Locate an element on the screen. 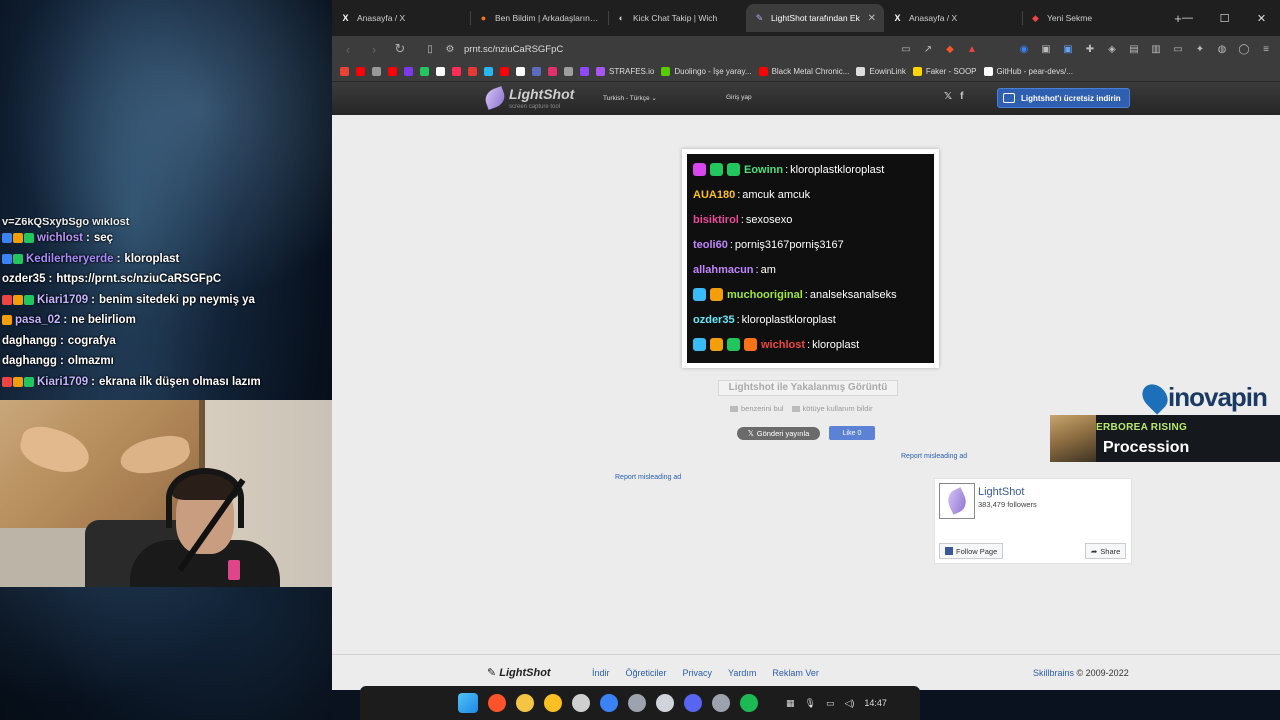  brave-shields-icon: ◆ is located at coordinates (950, 49).